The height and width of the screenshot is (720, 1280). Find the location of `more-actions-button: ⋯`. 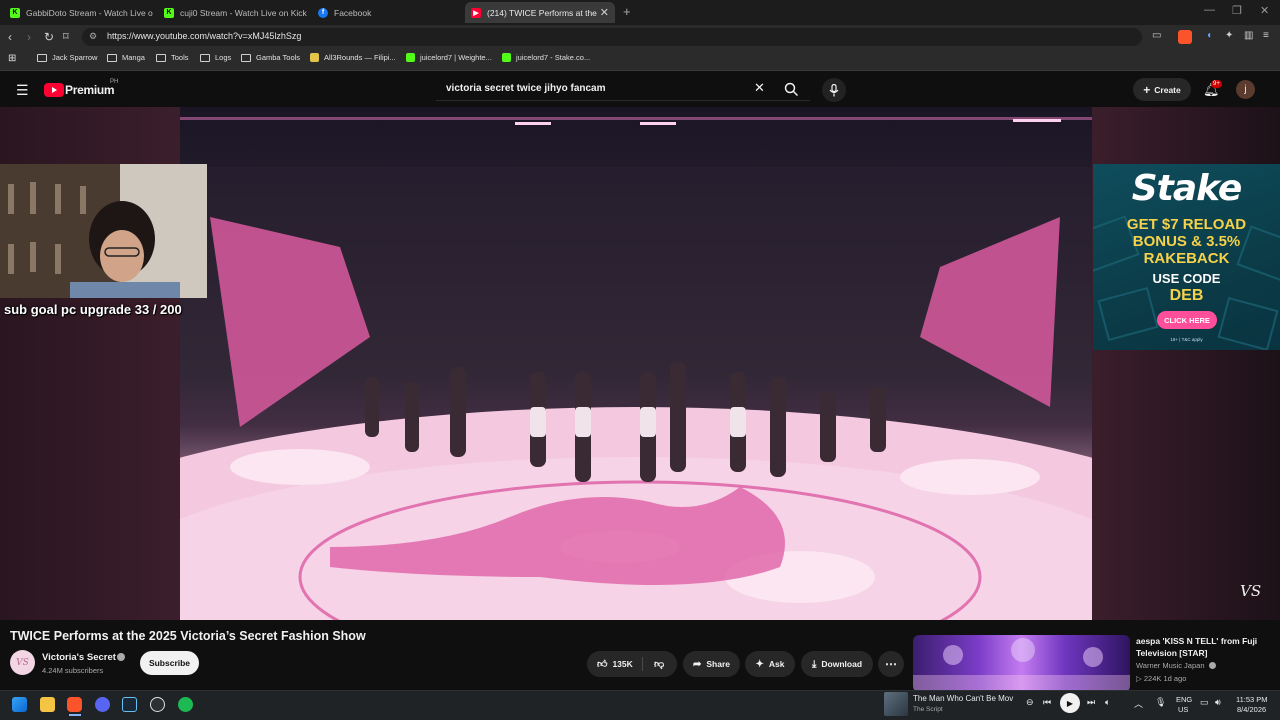

more-actions-button: ⋯ is located at coordinates (891, 664).